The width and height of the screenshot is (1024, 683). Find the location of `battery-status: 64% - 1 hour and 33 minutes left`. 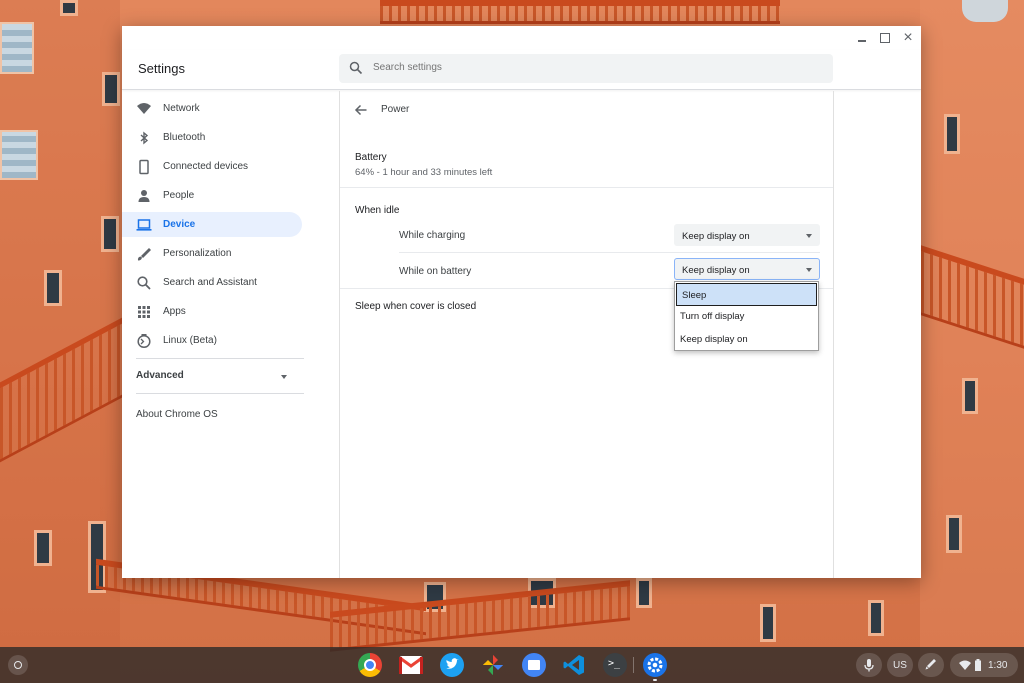

battery-status: 64% - 1 hour and 33 minutes left is located at coordinates (424, 172).